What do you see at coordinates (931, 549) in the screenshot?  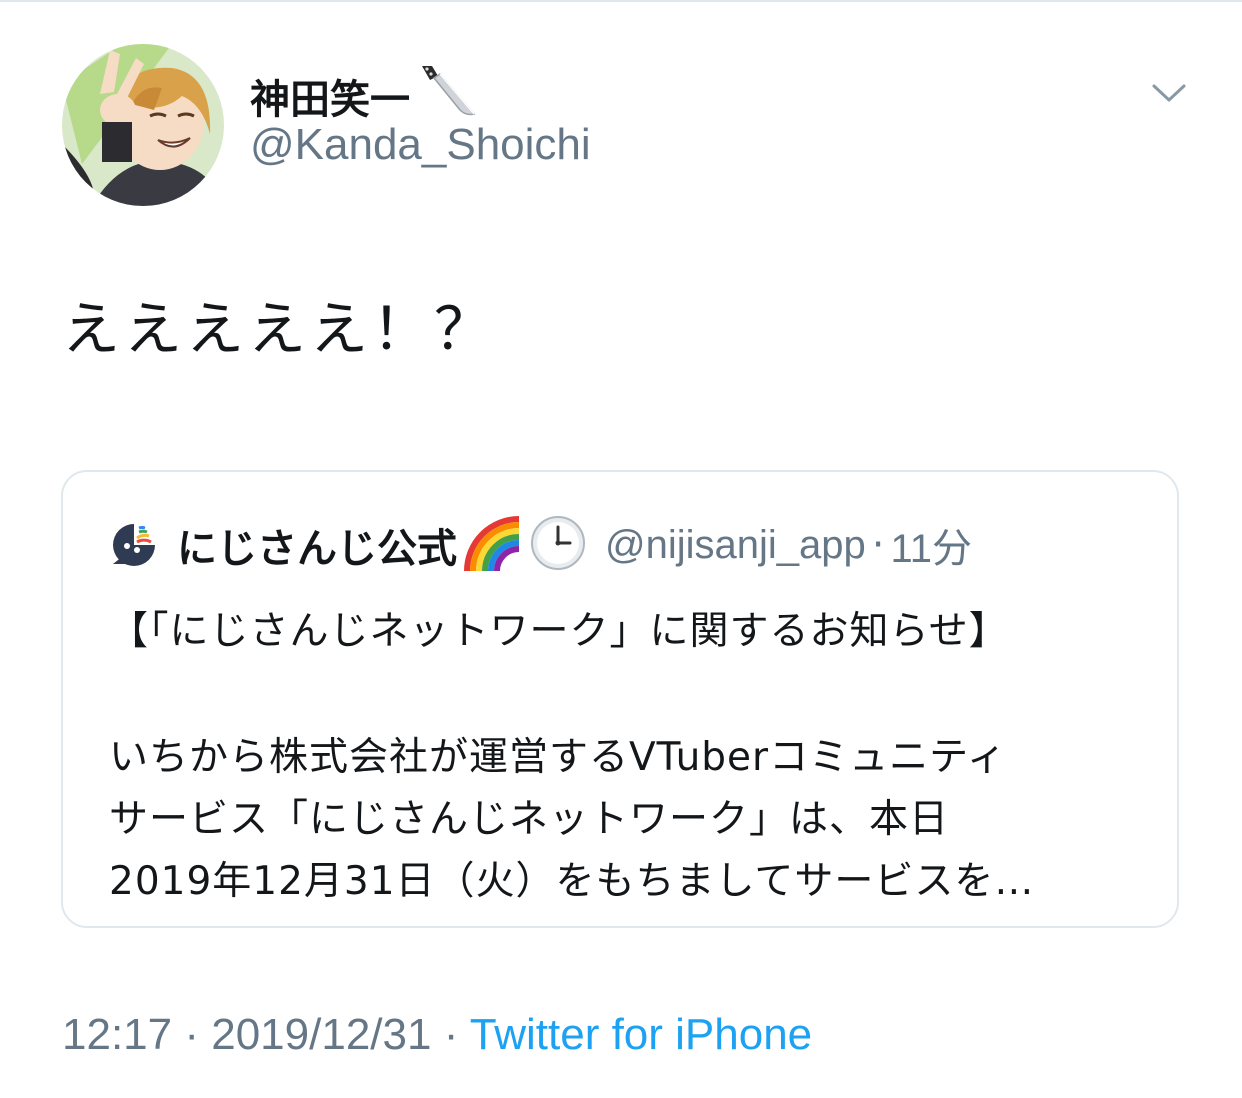 I see `quoted-timestamp: 11分` at bounding box center [931, 549].